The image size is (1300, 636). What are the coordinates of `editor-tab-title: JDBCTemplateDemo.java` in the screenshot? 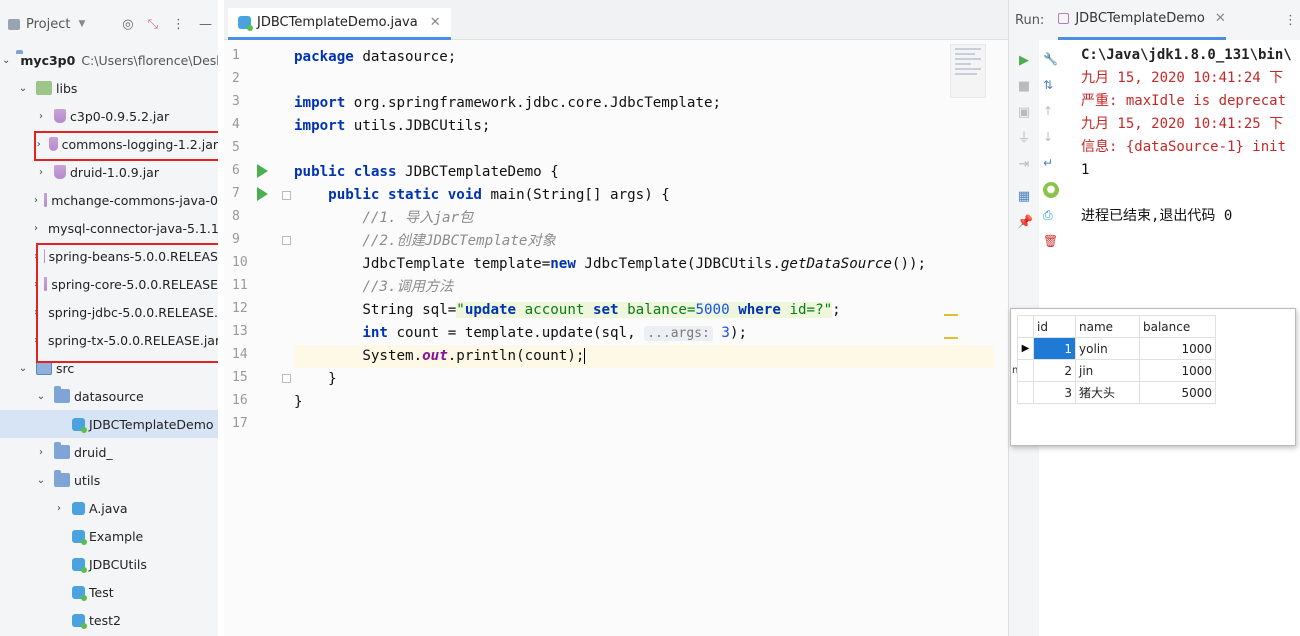 It's located at (337, 22).